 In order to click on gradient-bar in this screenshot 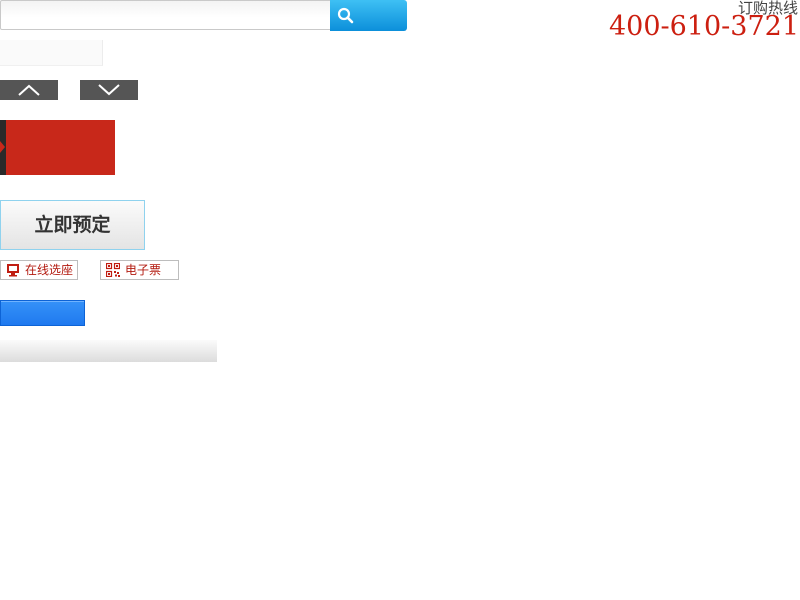, I will do `click(108, 351)`.